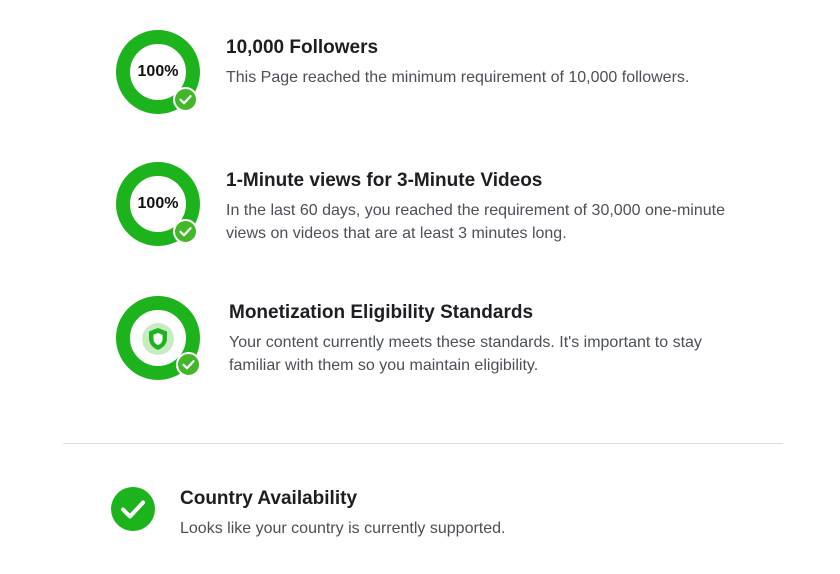 The width and height of the screenshot is (840, 574). I want to click on requirement-title: Monetization Eligibility Standards, so click(381, 312).